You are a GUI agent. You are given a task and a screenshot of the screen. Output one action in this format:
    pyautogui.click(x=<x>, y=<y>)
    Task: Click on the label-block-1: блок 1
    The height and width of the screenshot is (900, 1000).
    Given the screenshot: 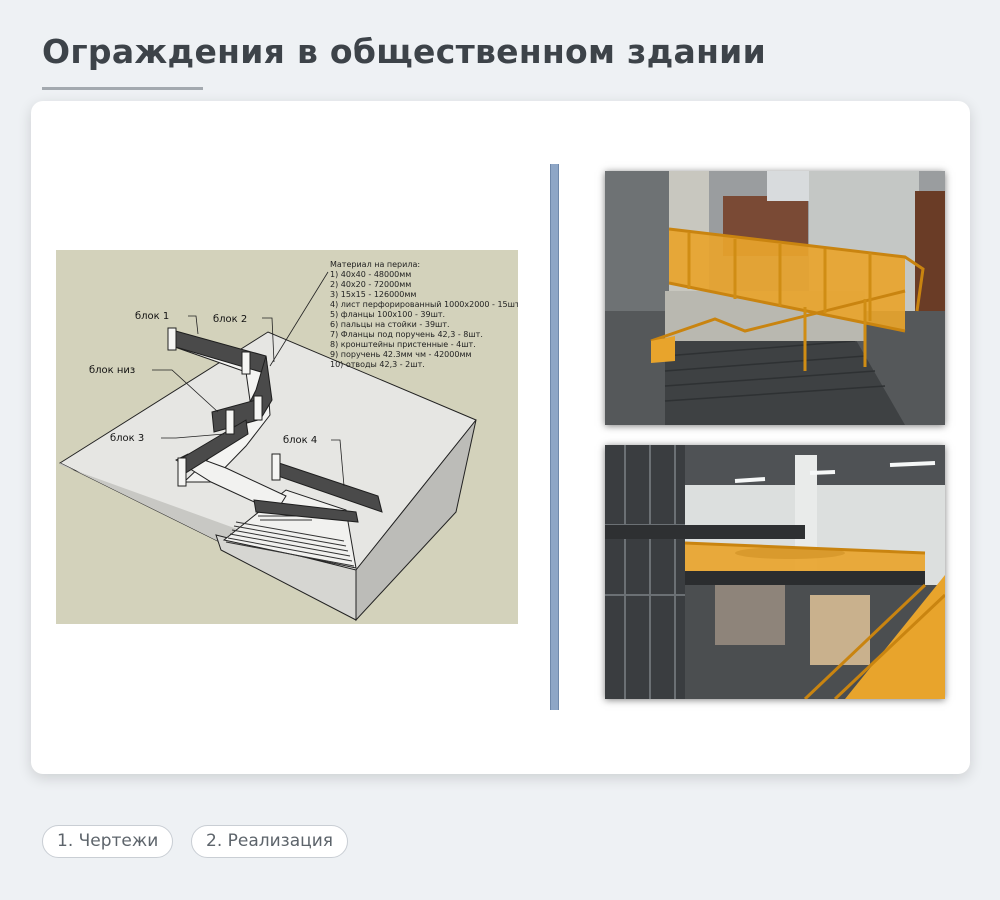 What is the action you would take?
    pyautogui.click(x=152, y=316)
    